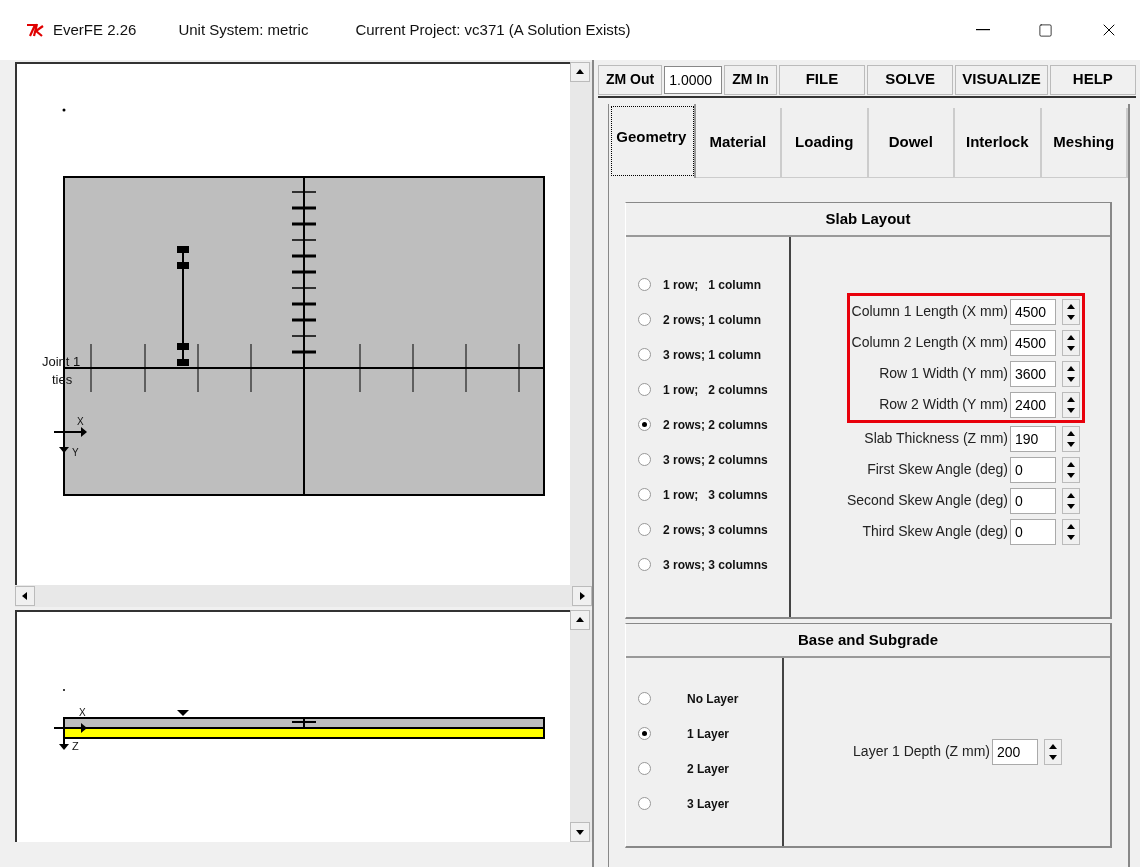 The height and width of the screenshot is (867, 1140). Describe the element at coordinates (1015, 751) in the screenshot. I see `number-field: 200` at that location.